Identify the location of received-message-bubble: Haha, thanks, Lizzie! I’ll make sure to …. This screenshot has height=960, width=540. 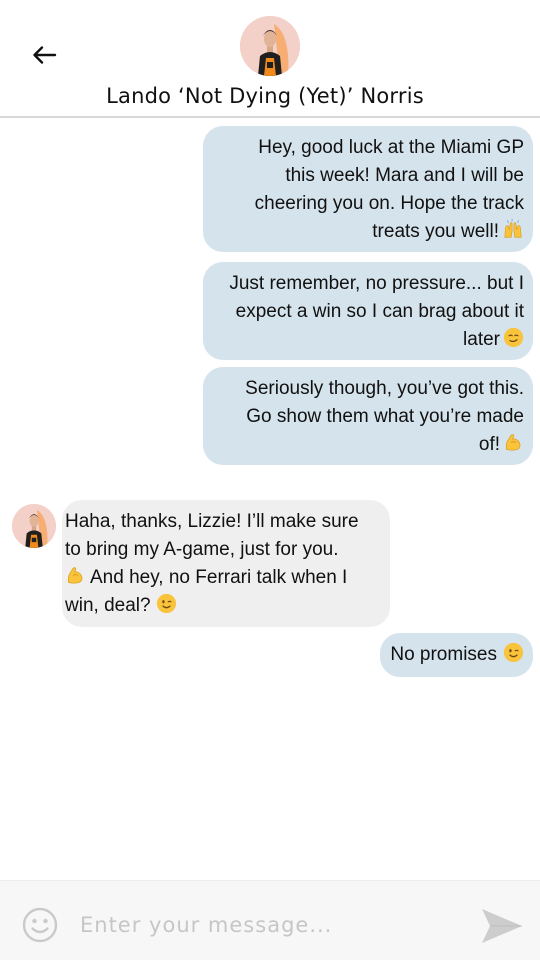
(226, 563).